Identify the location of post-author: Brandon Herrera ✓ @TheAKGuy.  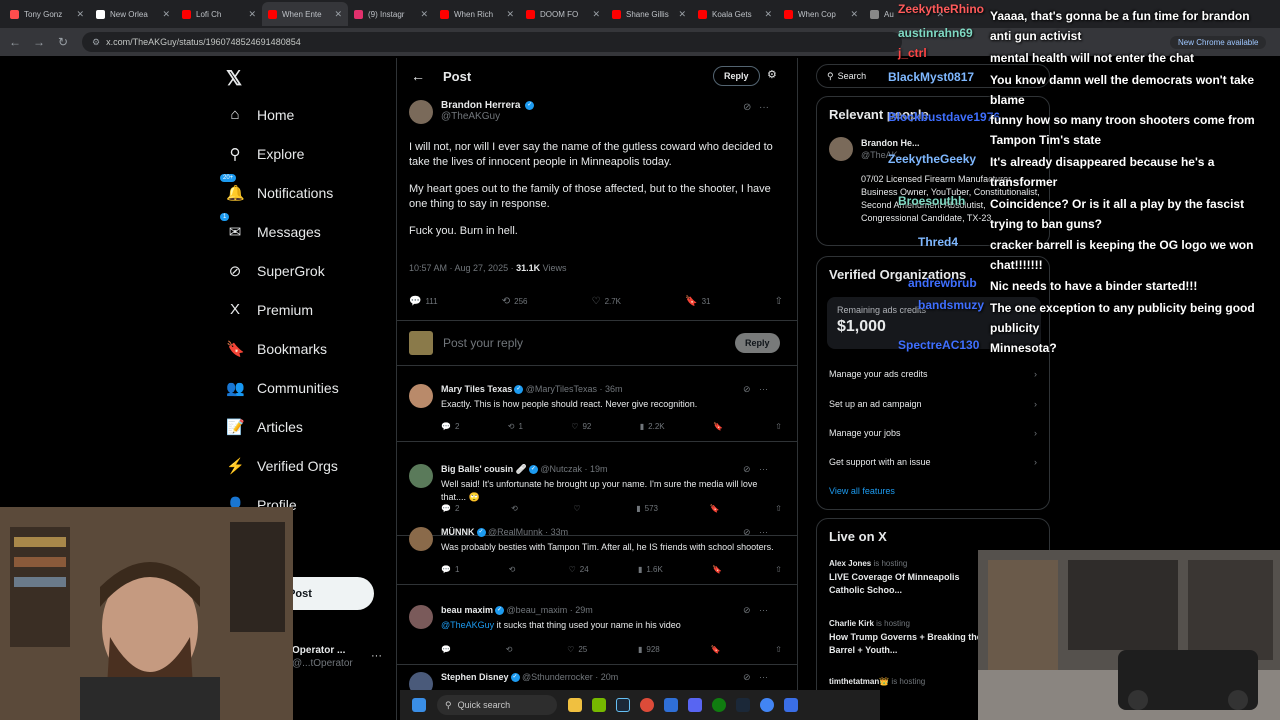
(472, 112).